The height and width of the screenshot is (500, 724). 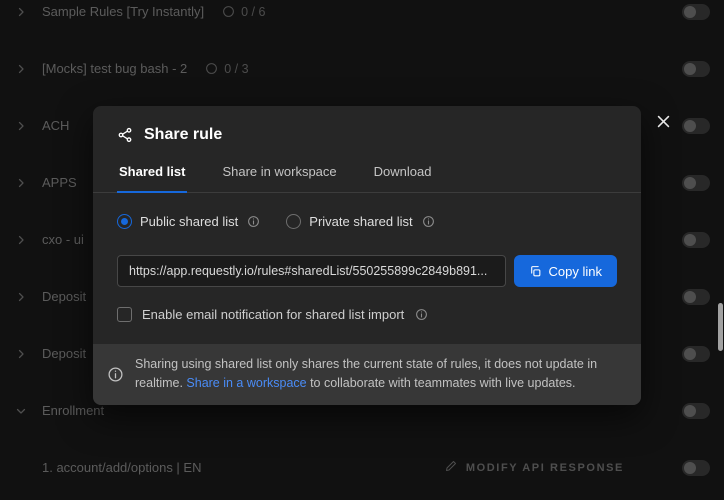 I want to click on radio-private-label: Private shared list, so click(x=361, y=221).